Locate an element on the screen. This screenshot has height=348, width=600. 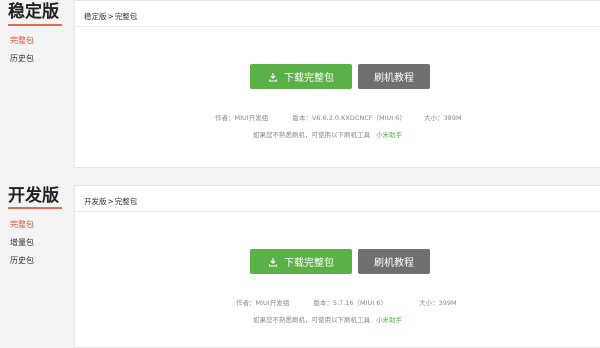
stable-sidebar: 稳定版 完整包 历史包 is located at coordinates (35, 87).